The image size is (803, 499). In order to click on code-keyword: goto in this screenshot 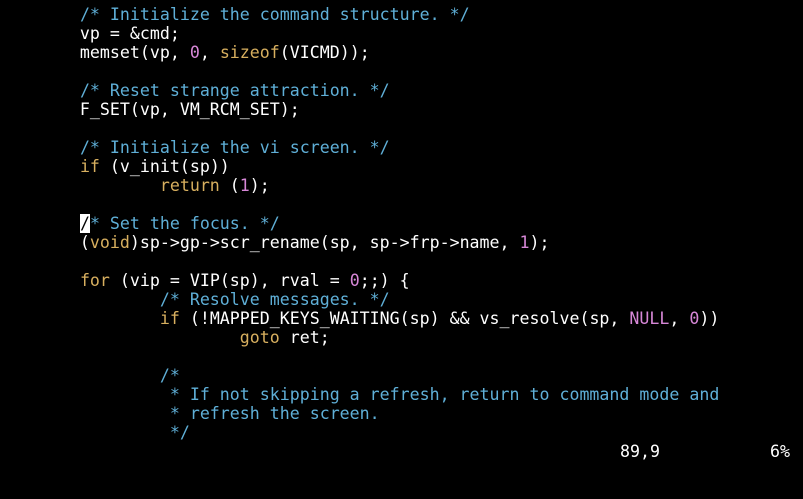, I will do `click(259, 337)`.